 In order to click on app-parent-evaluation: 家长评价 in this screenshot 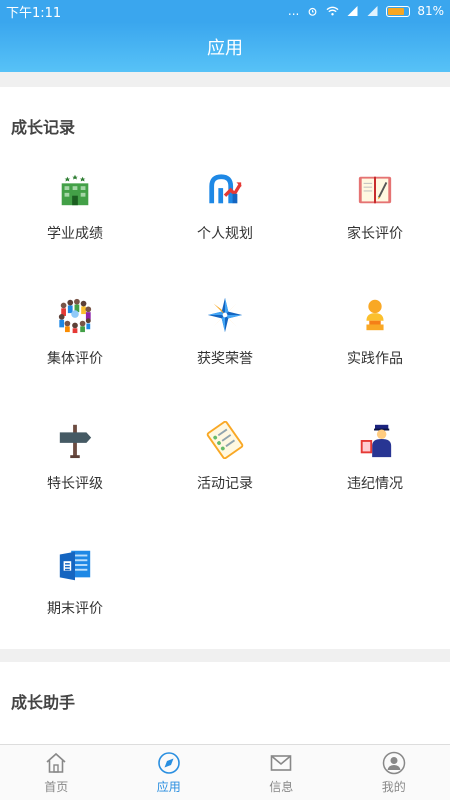, I will do `click(375, 211)`.